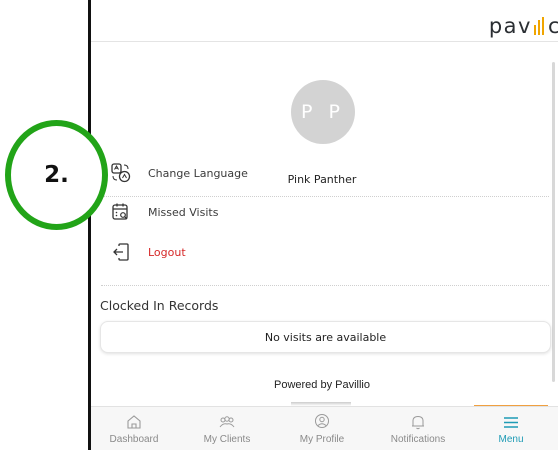  I want to click on nav-label: Menu, so click(511, 439).